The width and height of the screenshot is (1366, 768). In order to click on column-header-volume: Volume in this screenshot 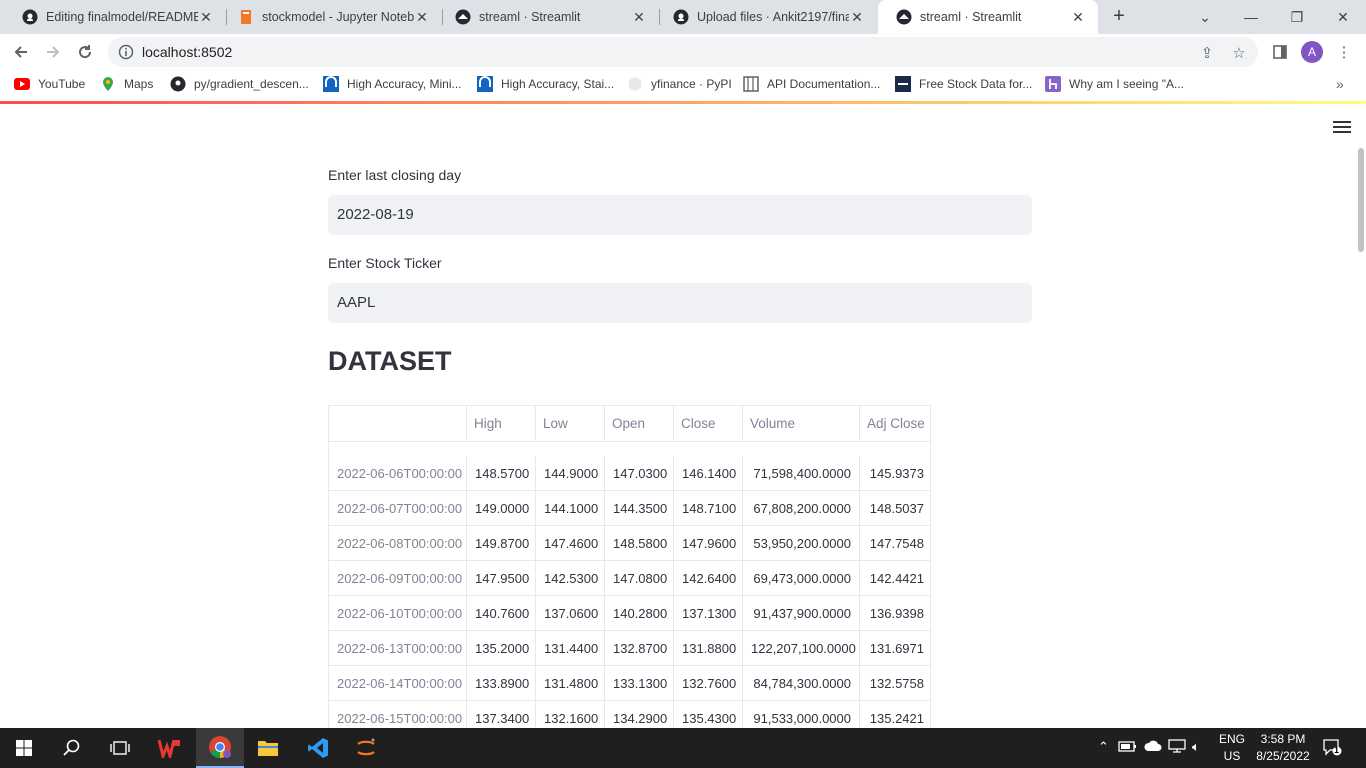, I will do `click(801, 424)`.